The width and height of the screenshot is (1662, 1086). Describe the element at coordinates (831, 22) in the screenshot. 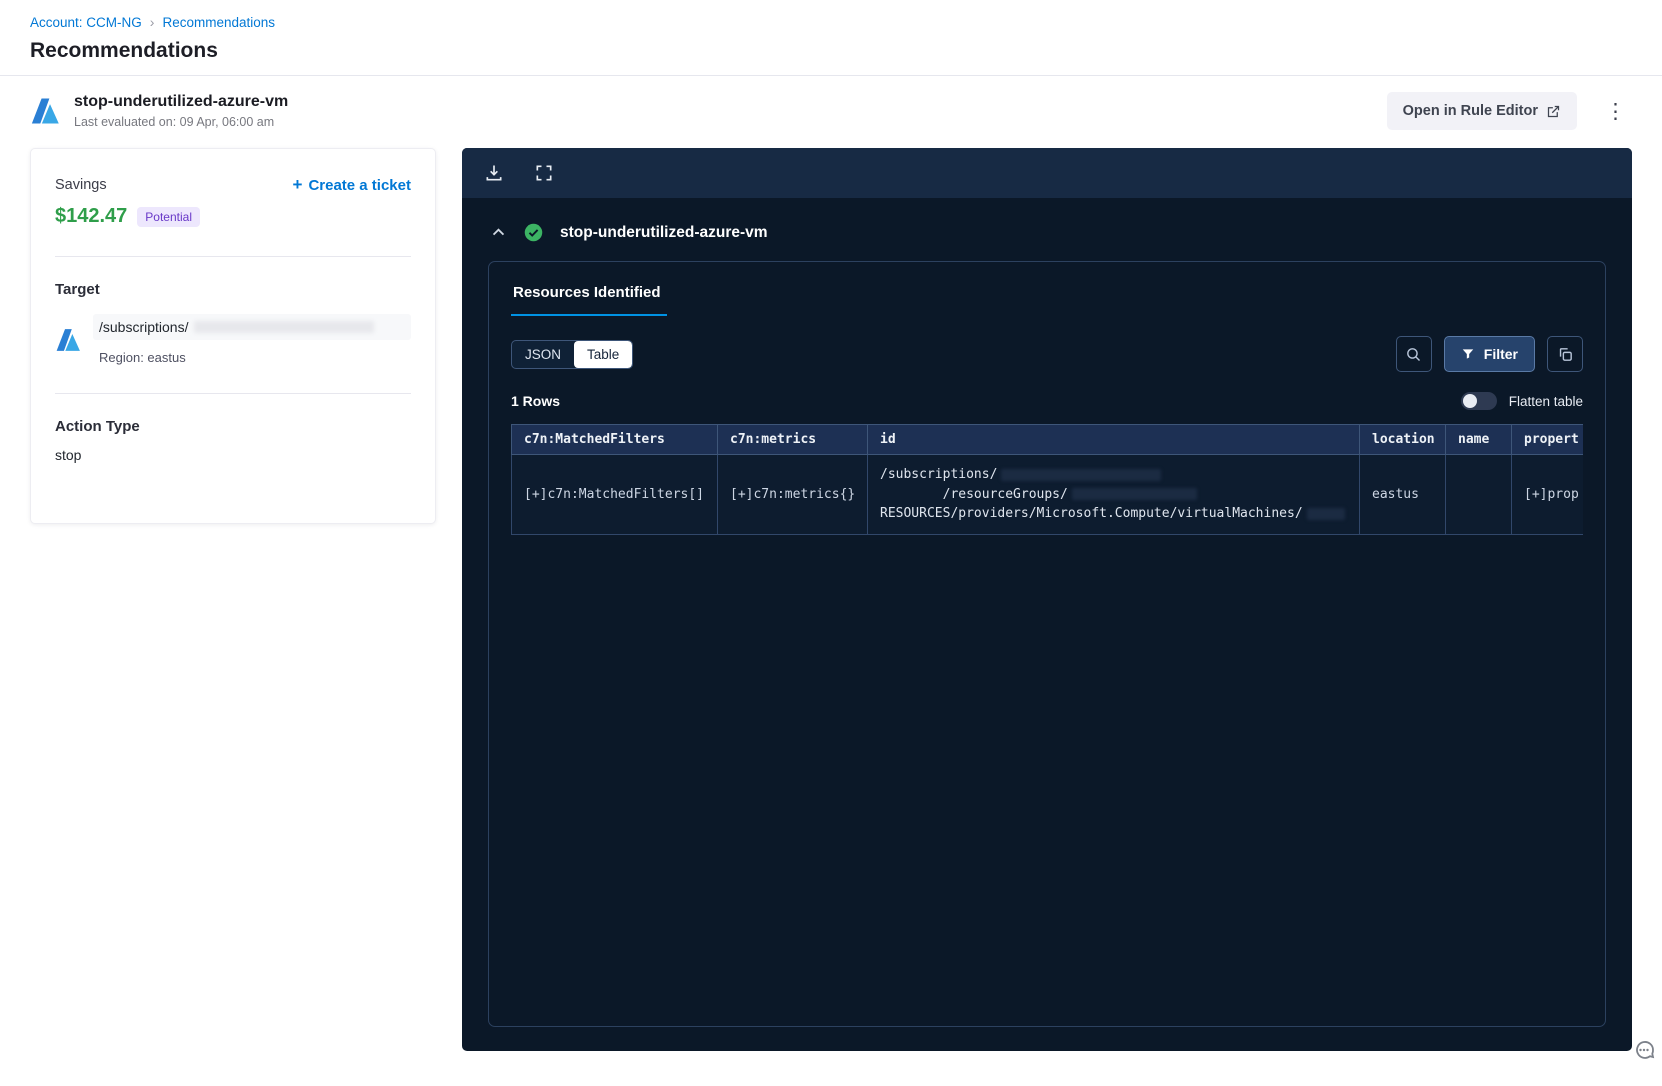

I see `breadcrumb: Account: CCM-NG › Recommendations` at that location.